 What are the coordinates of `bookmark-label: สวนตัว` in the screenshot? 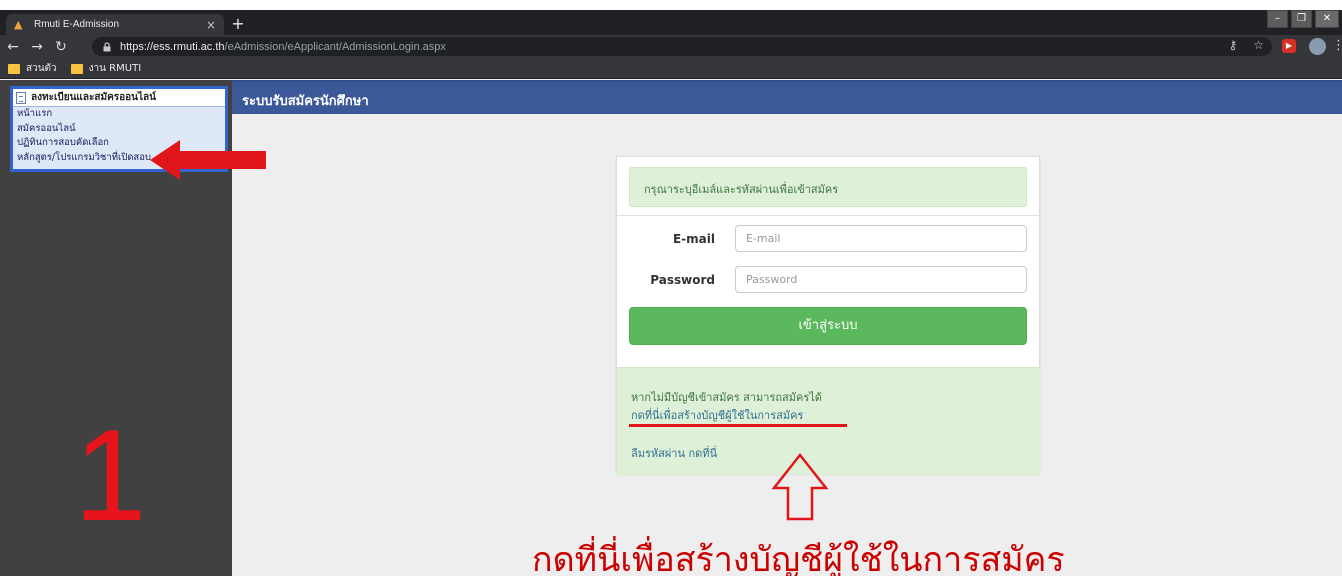 It's located at (41, 68).